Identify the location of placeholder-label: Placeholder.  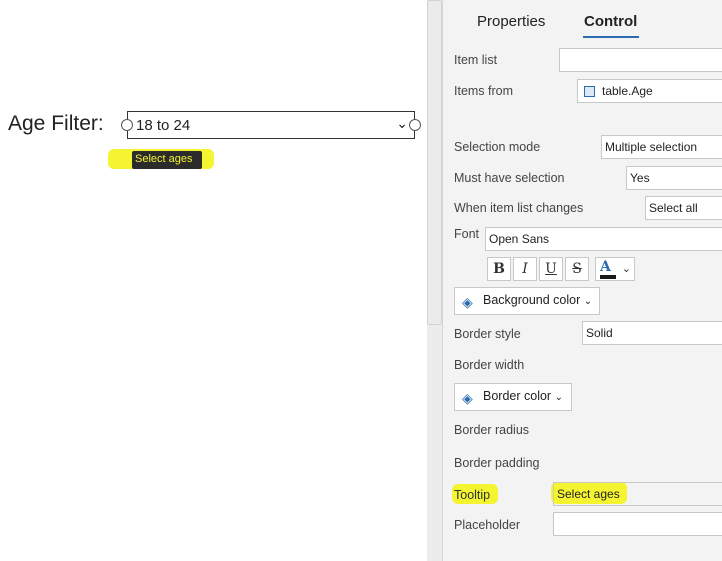
(487, 525).